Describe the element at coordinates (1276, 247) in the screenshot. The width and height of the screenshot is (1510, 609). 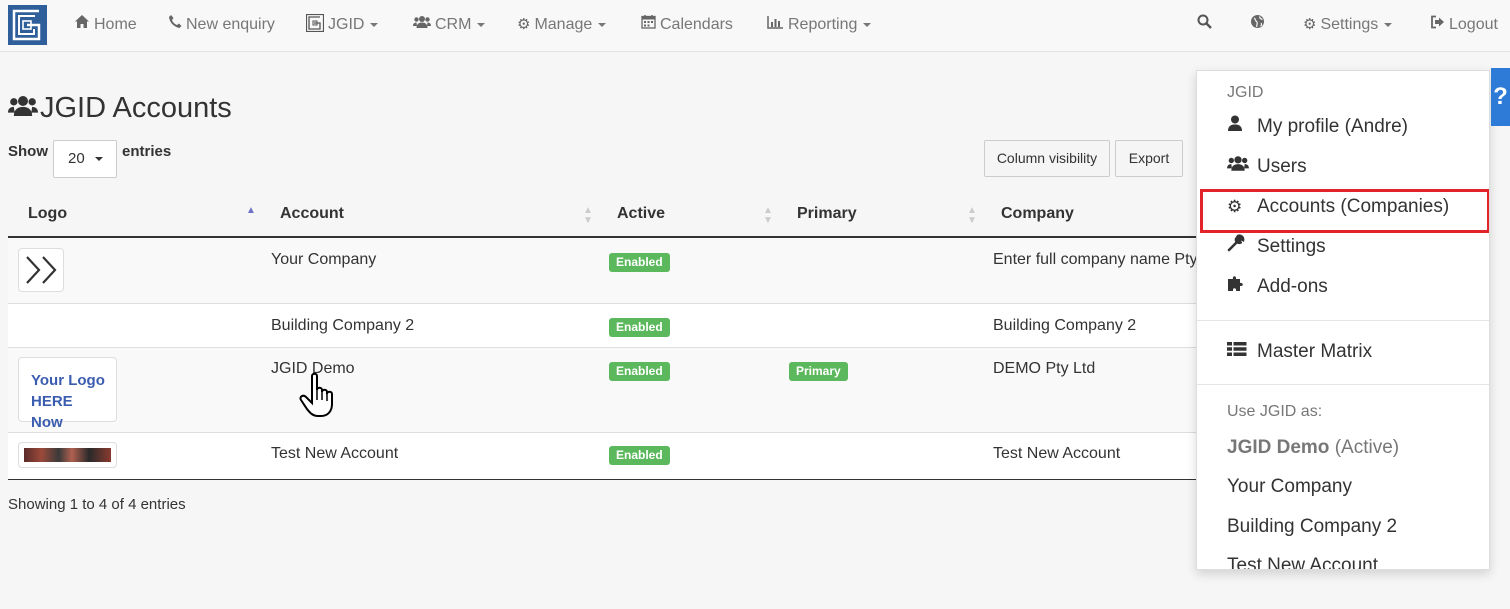
I see `menu-item-settings: Settings` at that location.